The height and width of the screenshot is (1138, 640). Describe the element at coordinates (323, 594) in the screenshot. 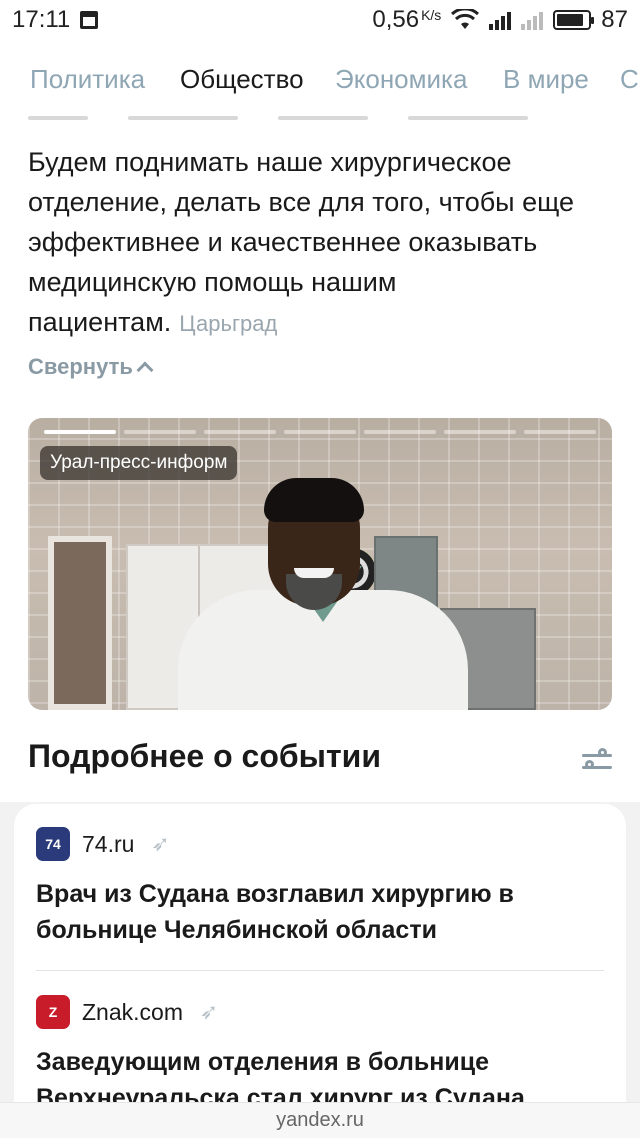

I see `doctor-photo` at that location.